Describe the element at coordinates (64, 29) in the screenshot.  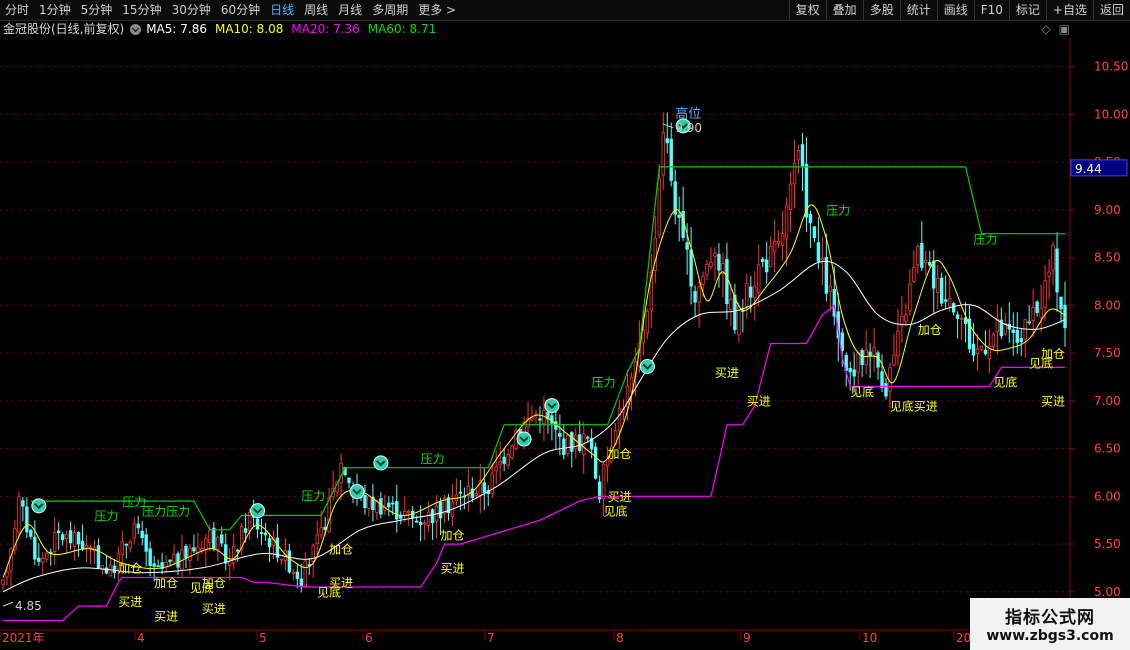
I see `stock-title: 金冠股份(日线,前复权)` at that location.